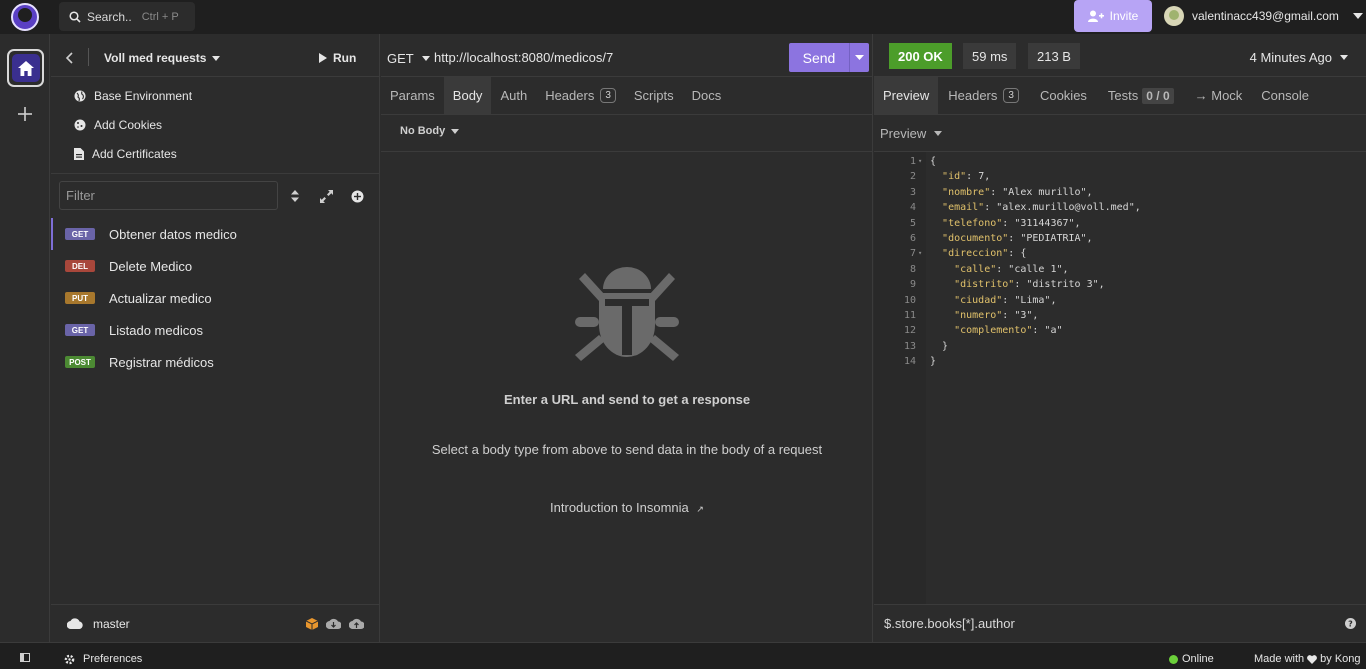 This screenshot has width=1366, height=669. I want to click on line-number: 13, so click(909, 346).